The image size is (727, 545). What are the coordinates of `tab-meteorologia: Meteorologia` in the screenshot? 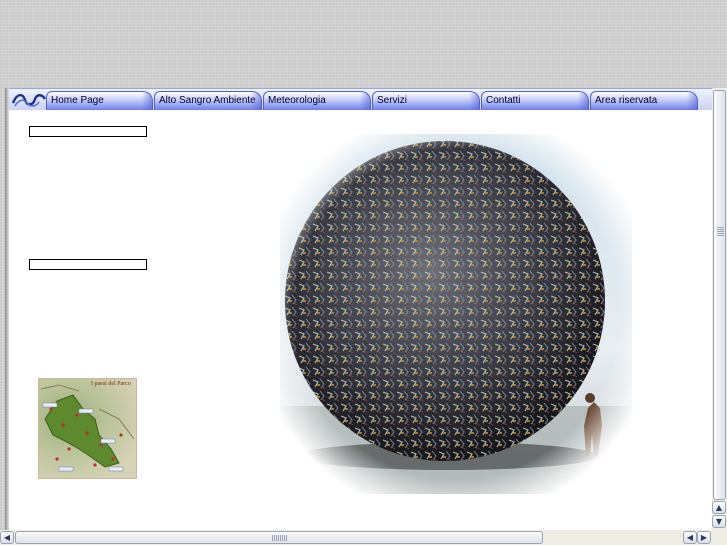 It's located at (317, 100).